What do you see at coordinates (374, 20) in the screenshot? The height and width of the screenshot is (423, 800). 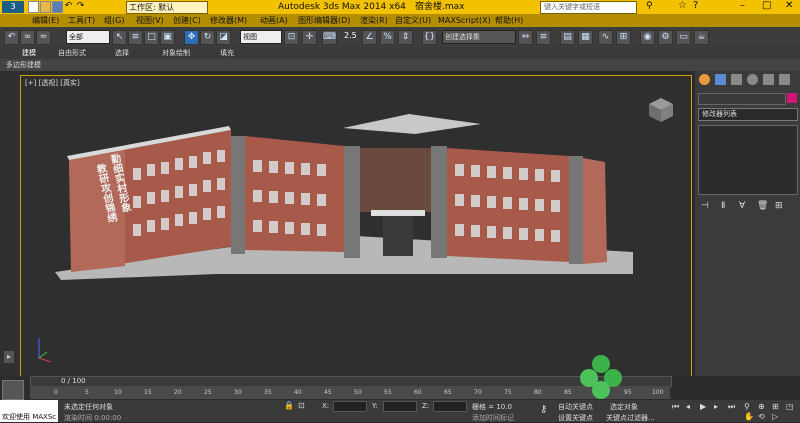 I see `menu-rendering: 渲染(R)` at bounding box center [374, 20].